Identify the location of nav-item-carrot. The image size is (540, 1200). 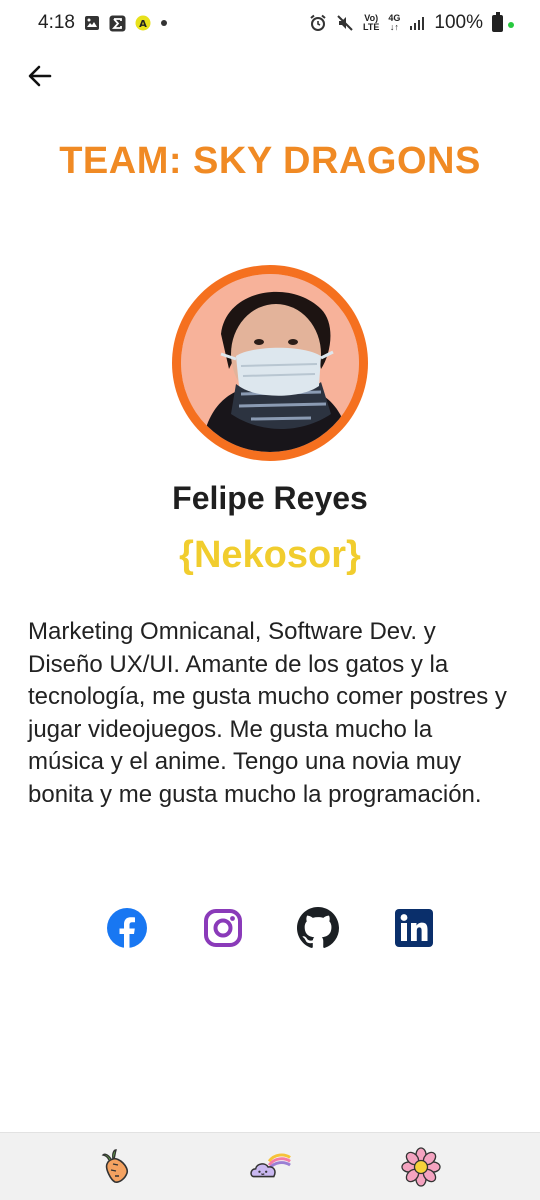
(119, 1167).